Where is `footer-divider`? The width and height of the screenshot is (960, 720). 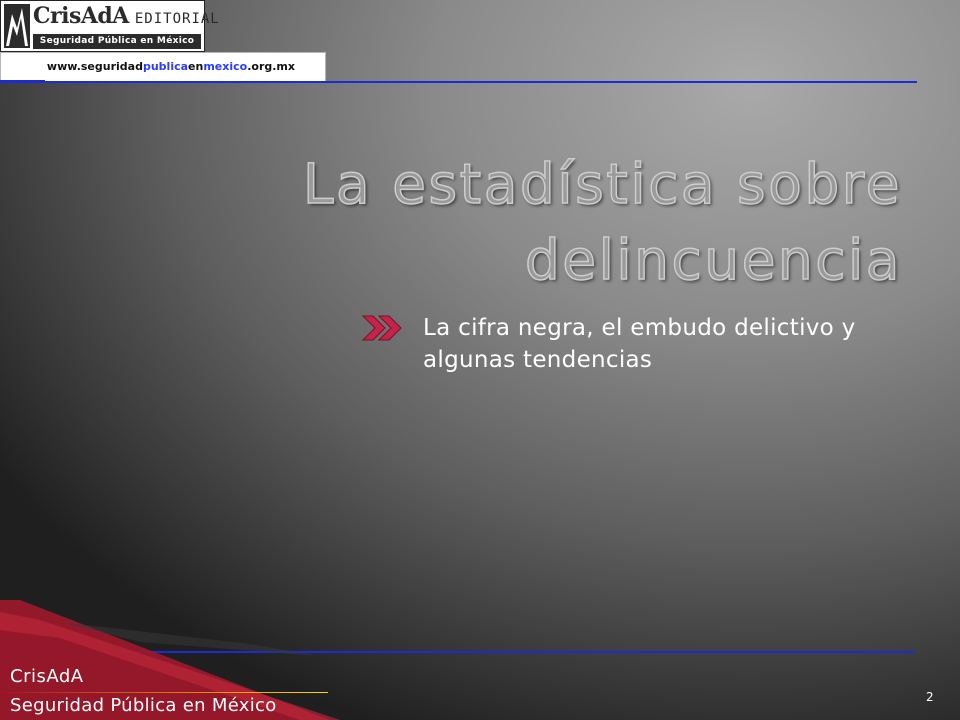
footer-divider is located at coordinates (164, 692).